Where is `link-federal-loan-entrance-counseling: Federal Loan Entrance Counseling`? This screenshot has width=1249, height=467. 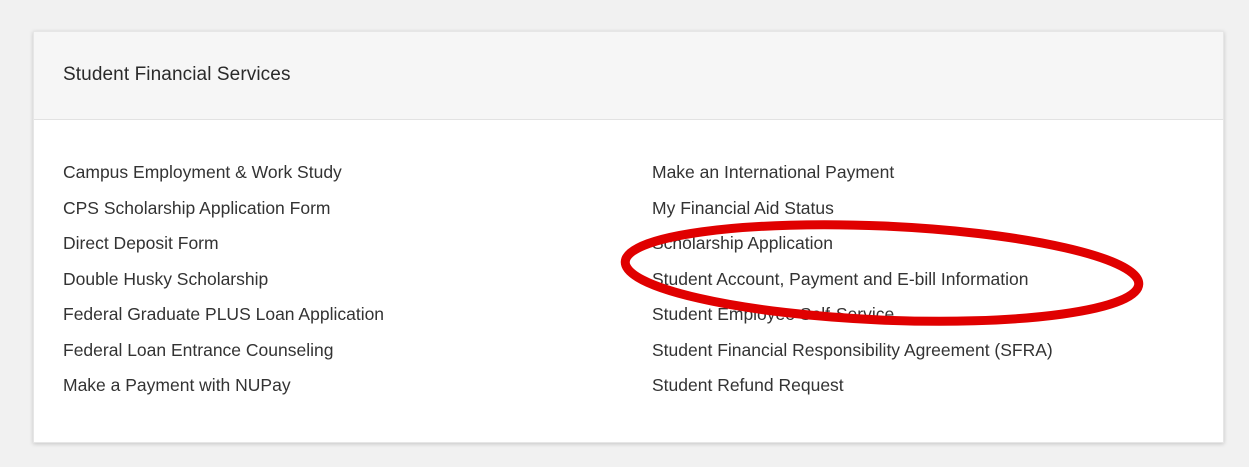 link-federal-loan-entrance-counseling: Federal Loan Entrance Counseling is located at coordinates (198, 350).